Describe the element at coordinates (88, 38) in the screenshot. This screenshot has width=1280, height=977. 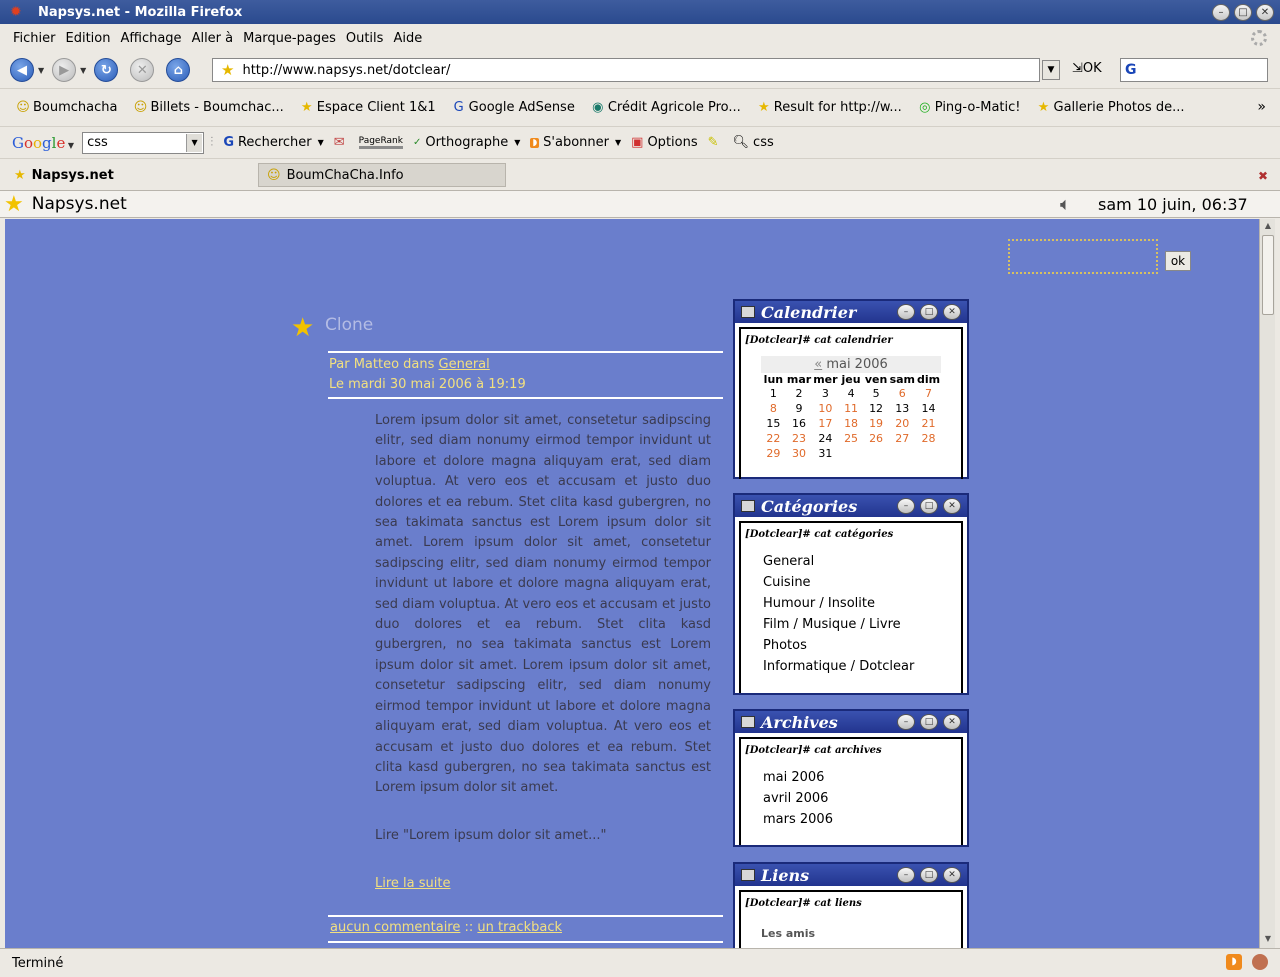
I see `menu-edition: Edition` at that location.